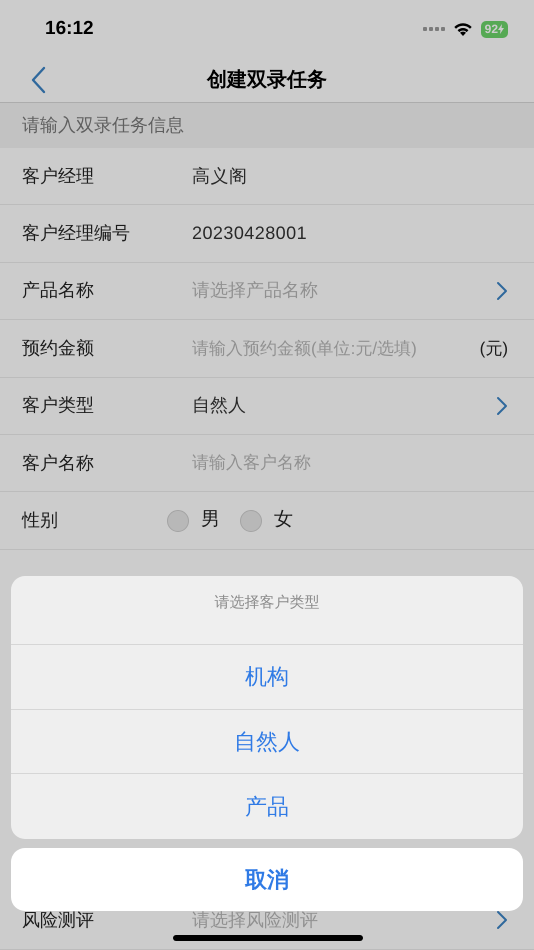 This screenshot has width=534, height=950. Describe the element at coordinates (344, 290) in the screenshot. I see `select-field: 请选择产品名称` at that location.